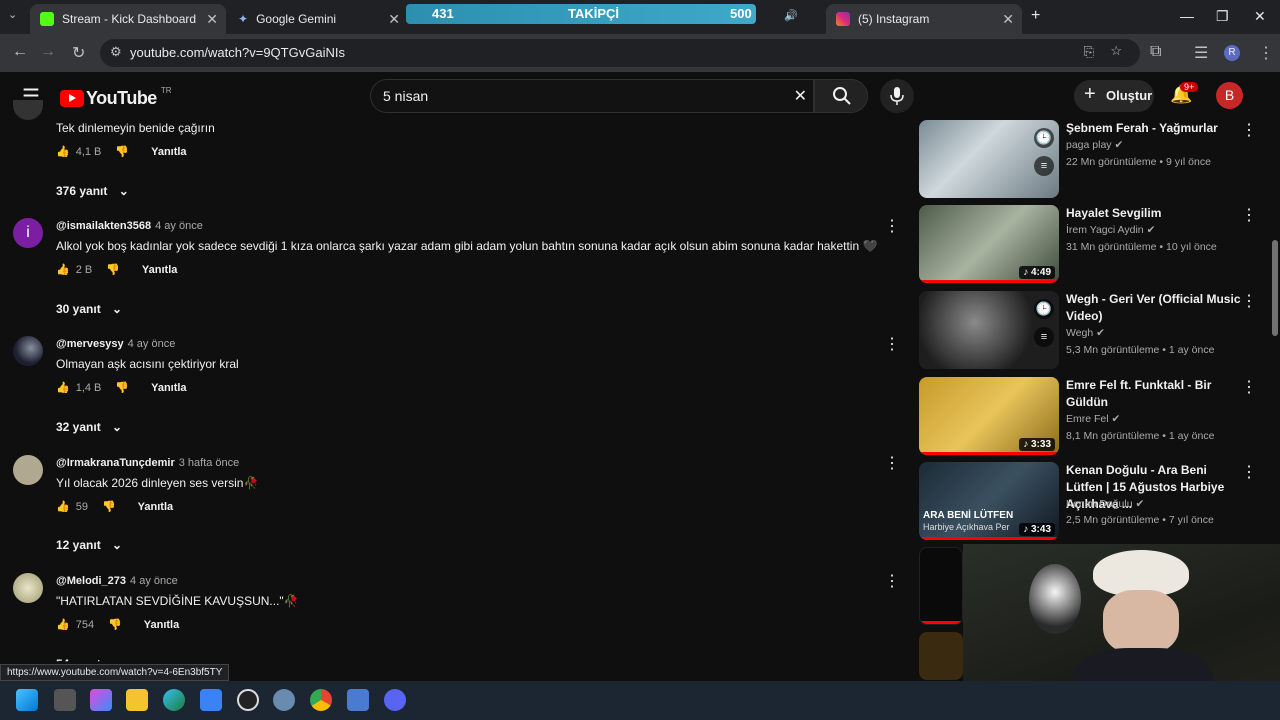 The height and width of the screenshot is (720, 1280). I want to click on video-title: Hayalet Sevgilim, so click(1156, 213).